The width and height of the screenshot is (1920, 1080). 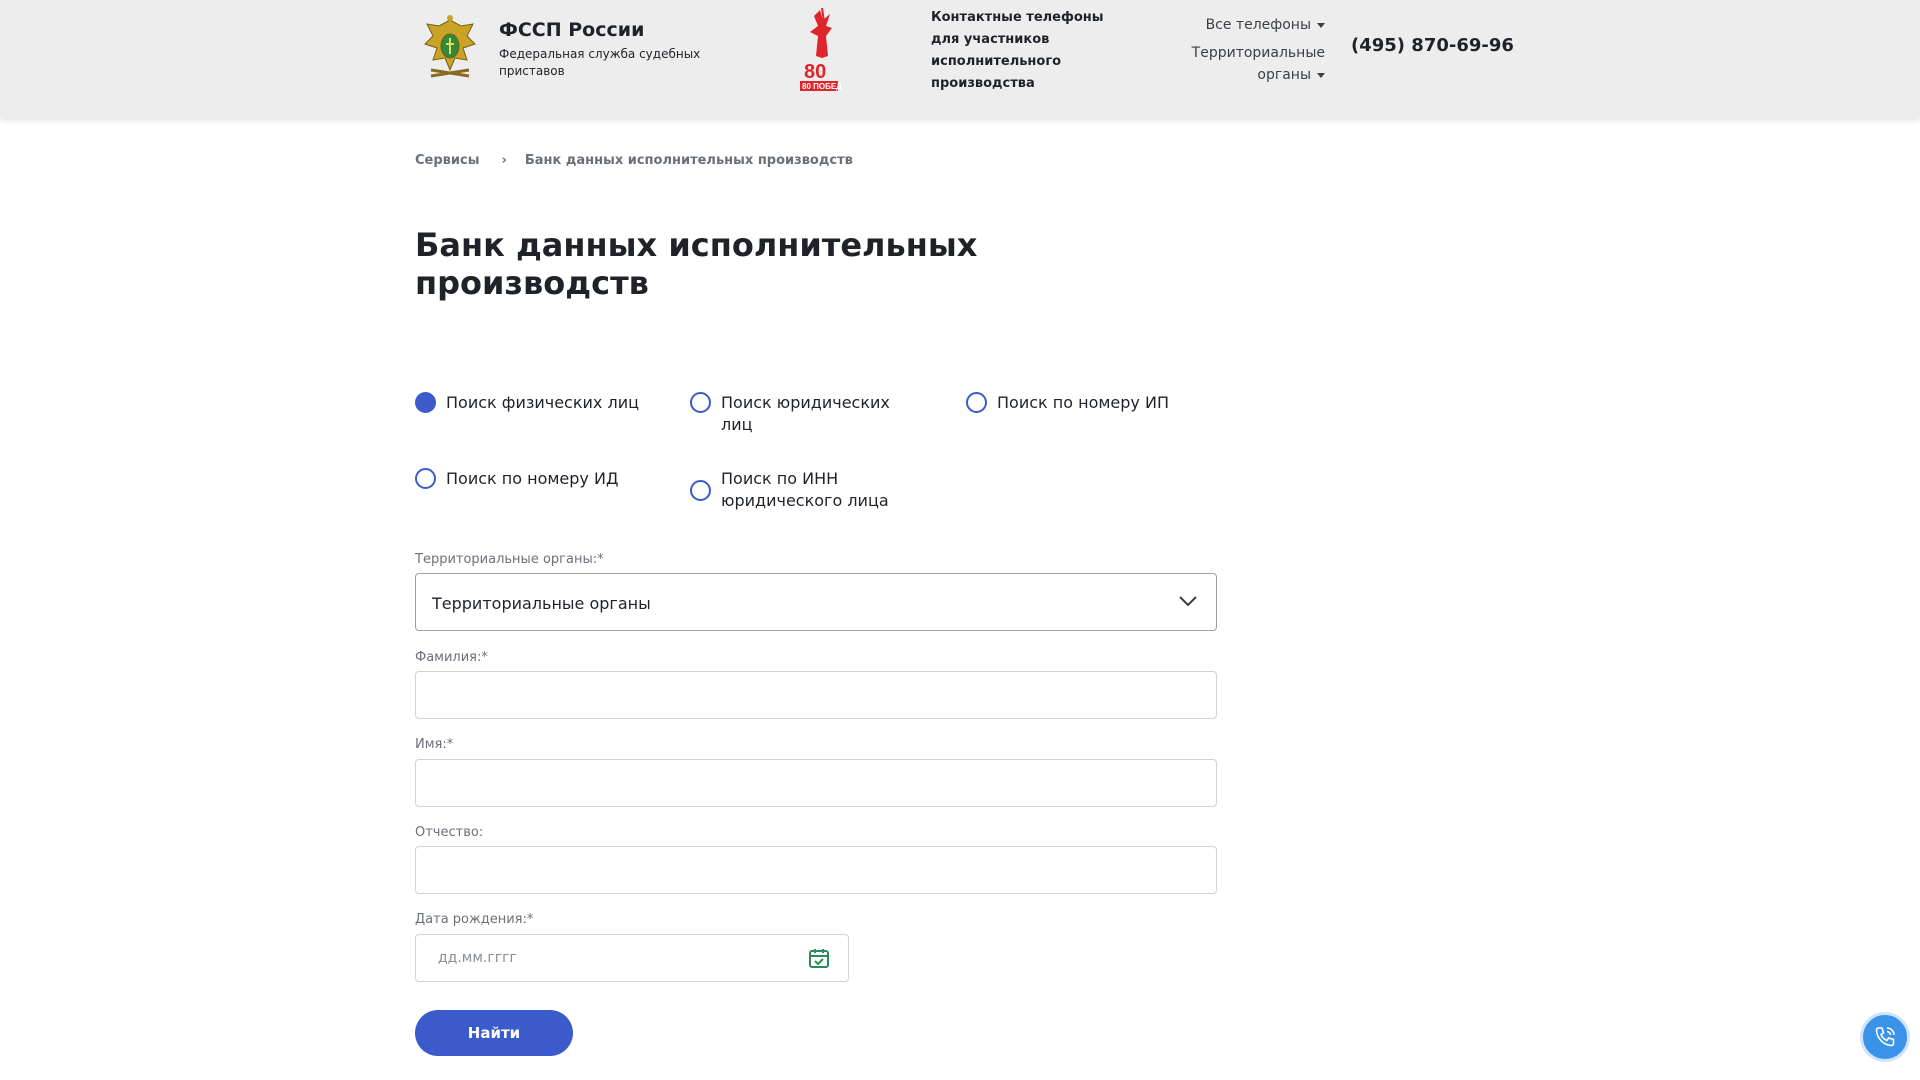 What do you see at coordinates (447, 160) in the screenshot?
I see `breadcrumb-services: Сервисы` at bounding box center [447, 160].